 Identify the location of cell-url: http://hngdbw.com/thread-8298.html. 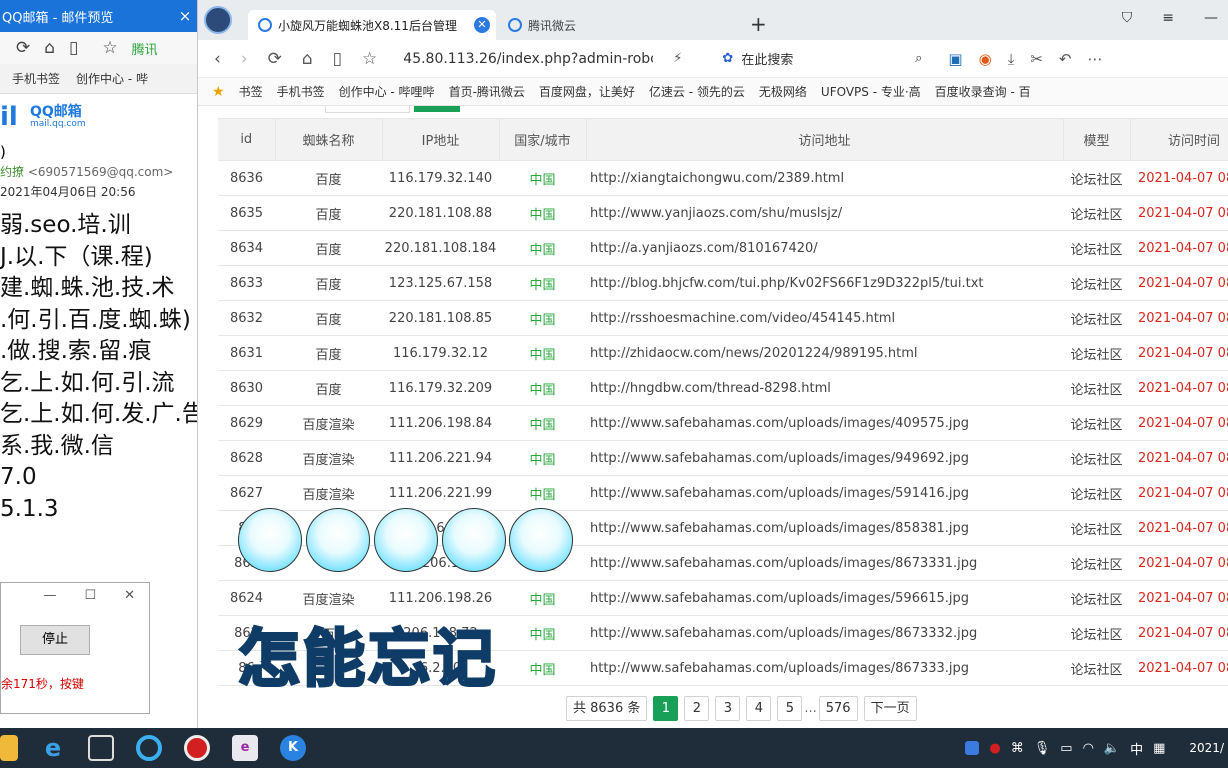
(824, 388).